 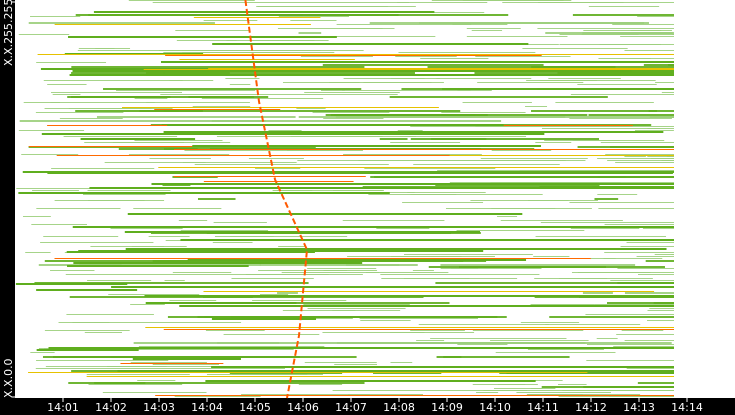 What do you see at coordinates (8, 33) in the screenshot?
I see `y-tick-label-top: X.X.255.255` at bounding box center [8, 33].